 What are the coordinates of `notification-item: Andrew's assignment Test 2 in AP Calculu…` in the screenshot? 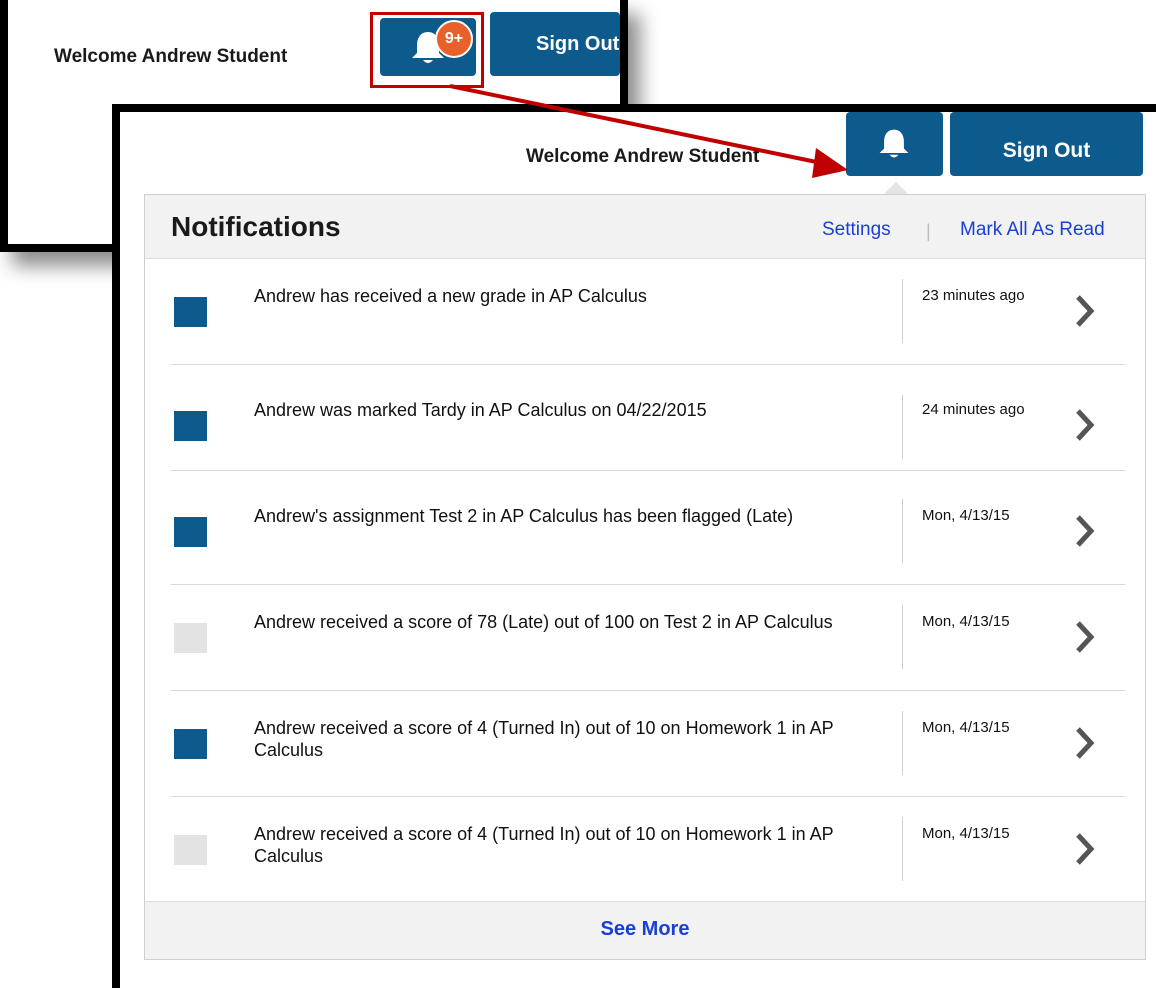 It's located at (645, 532).